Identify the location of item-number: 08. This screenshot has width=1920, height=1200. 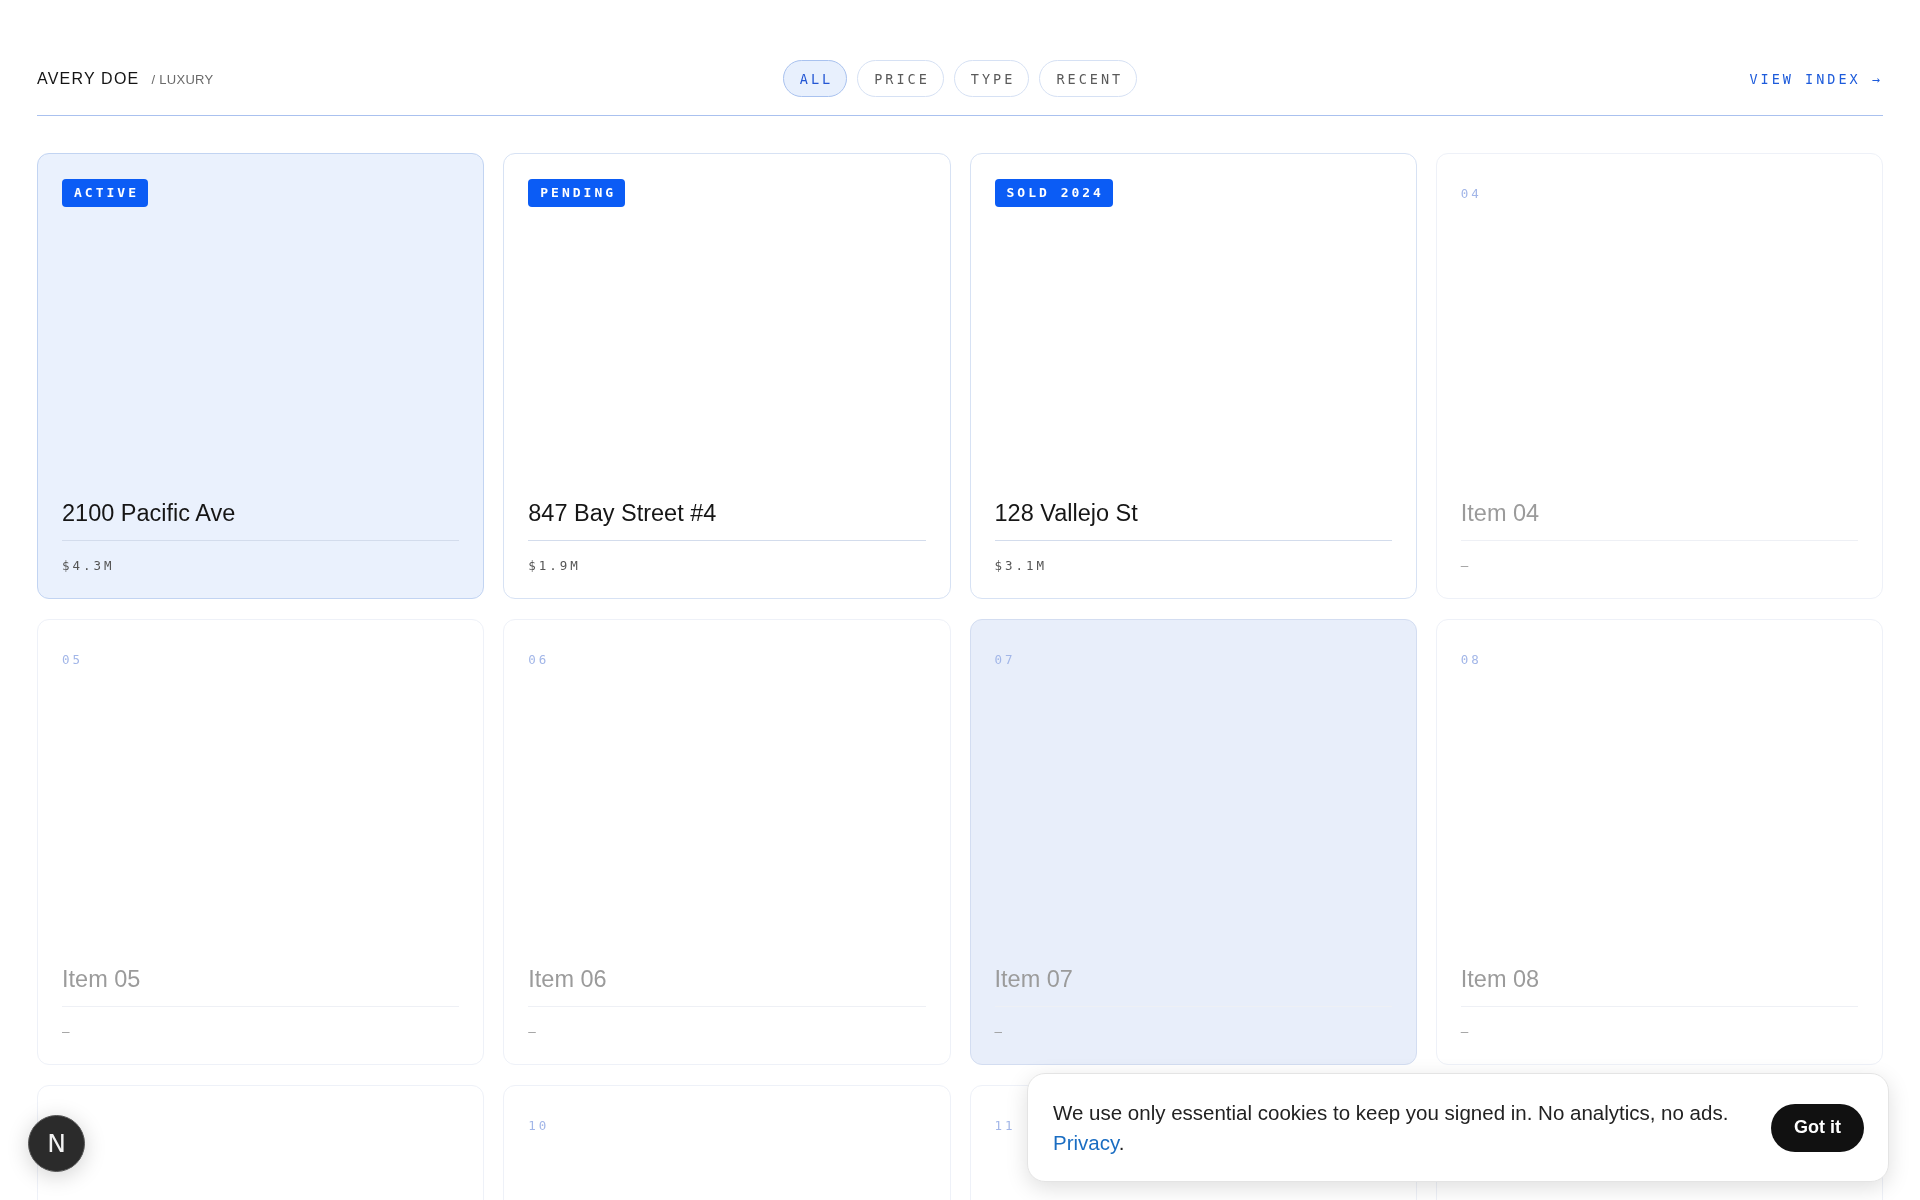
(1471, 659).